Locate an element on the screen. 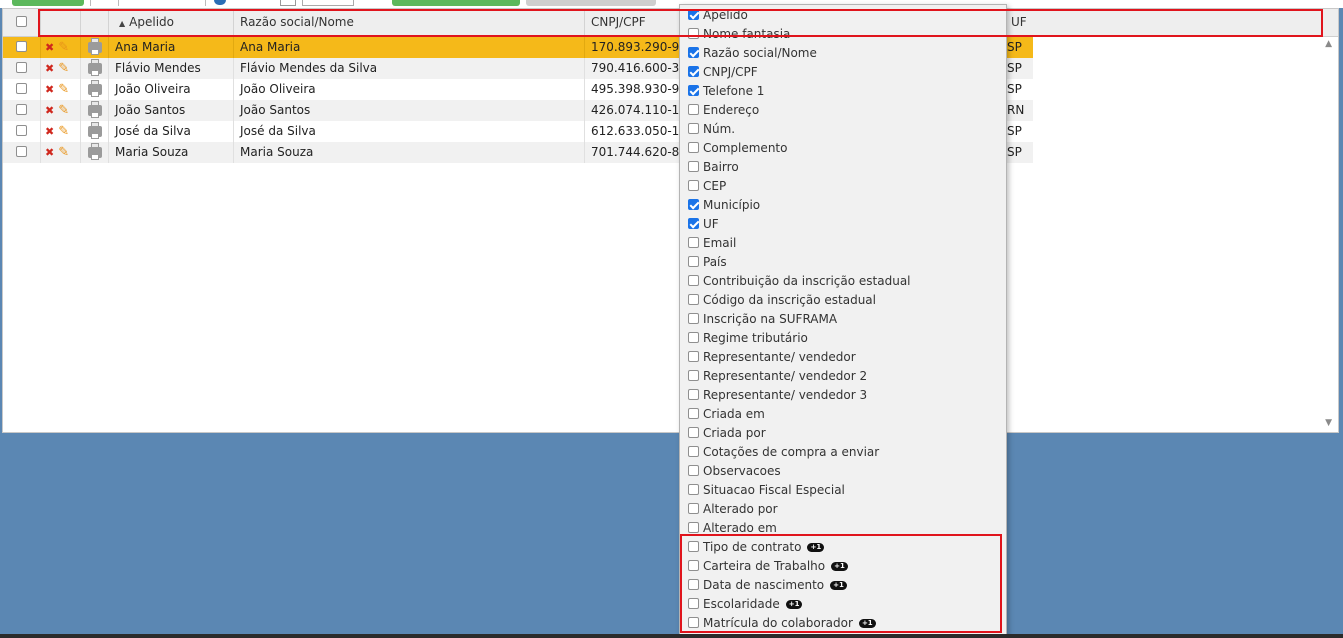 The width and height of the screenshot is (1343, 638). column-option: Carteira de Trabalho +1 is located at coordinates (768, 566).